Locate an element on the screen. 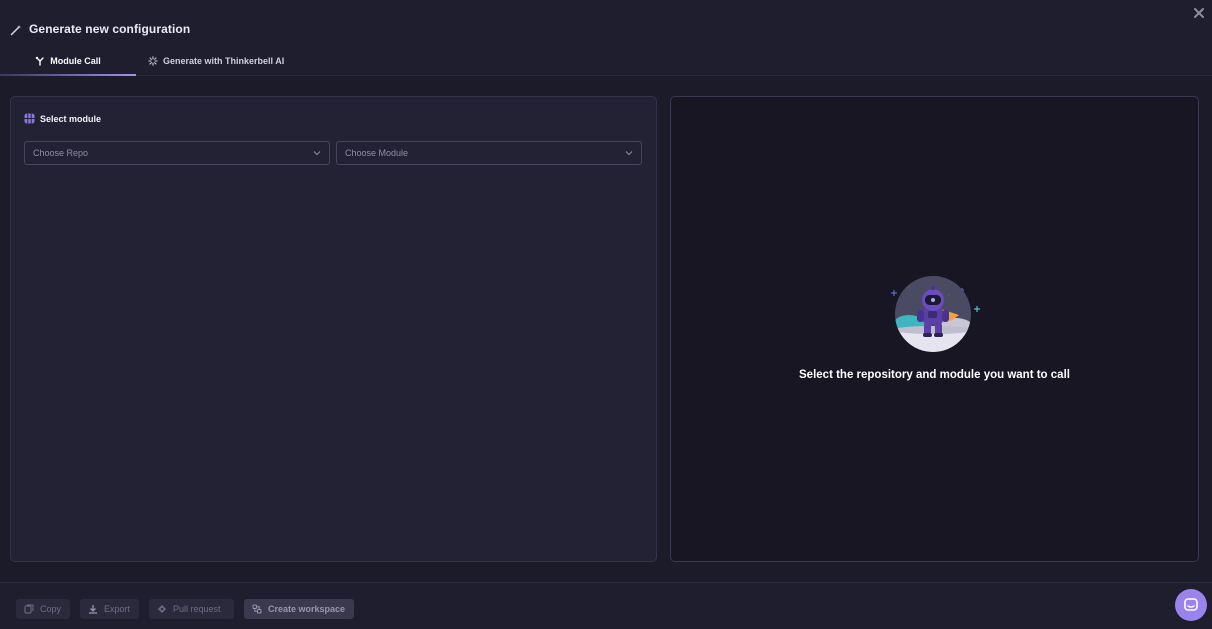  chat-icon is located at coordinates (1191, 604).